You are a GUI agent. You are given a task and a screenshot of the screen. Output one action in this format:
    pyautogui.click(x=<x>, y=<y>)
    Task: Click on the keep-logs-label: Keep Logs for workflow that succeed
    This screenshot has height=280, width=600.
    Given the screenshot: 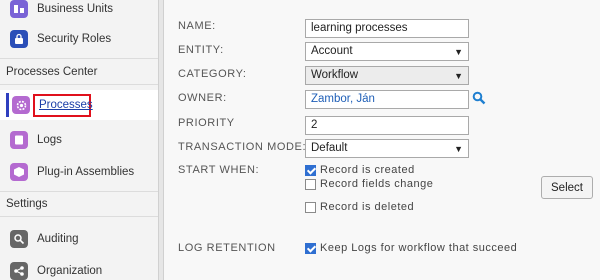 What is the action you would take?
    pyautogui.click(x=419, y=248)
    